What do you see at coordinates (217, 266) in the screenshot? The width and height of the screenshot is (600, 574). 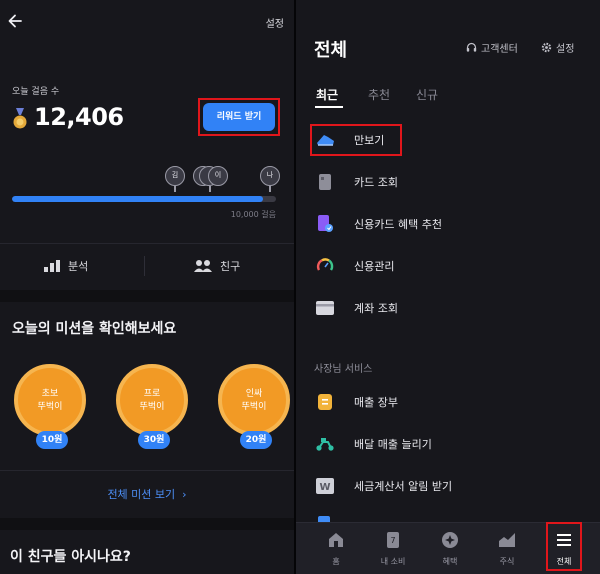 I see `friends-button: 친구` at bounding box center [217, 266].